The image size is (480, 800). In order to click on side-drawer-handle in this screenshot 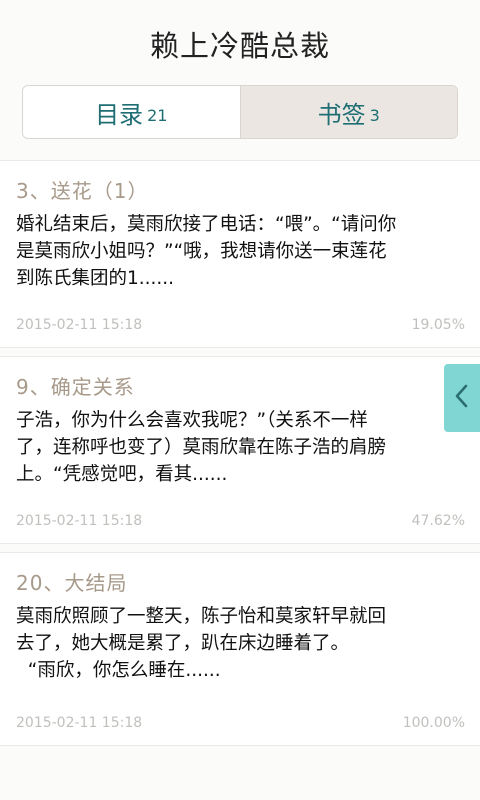, I will do `click(462, 398)`.